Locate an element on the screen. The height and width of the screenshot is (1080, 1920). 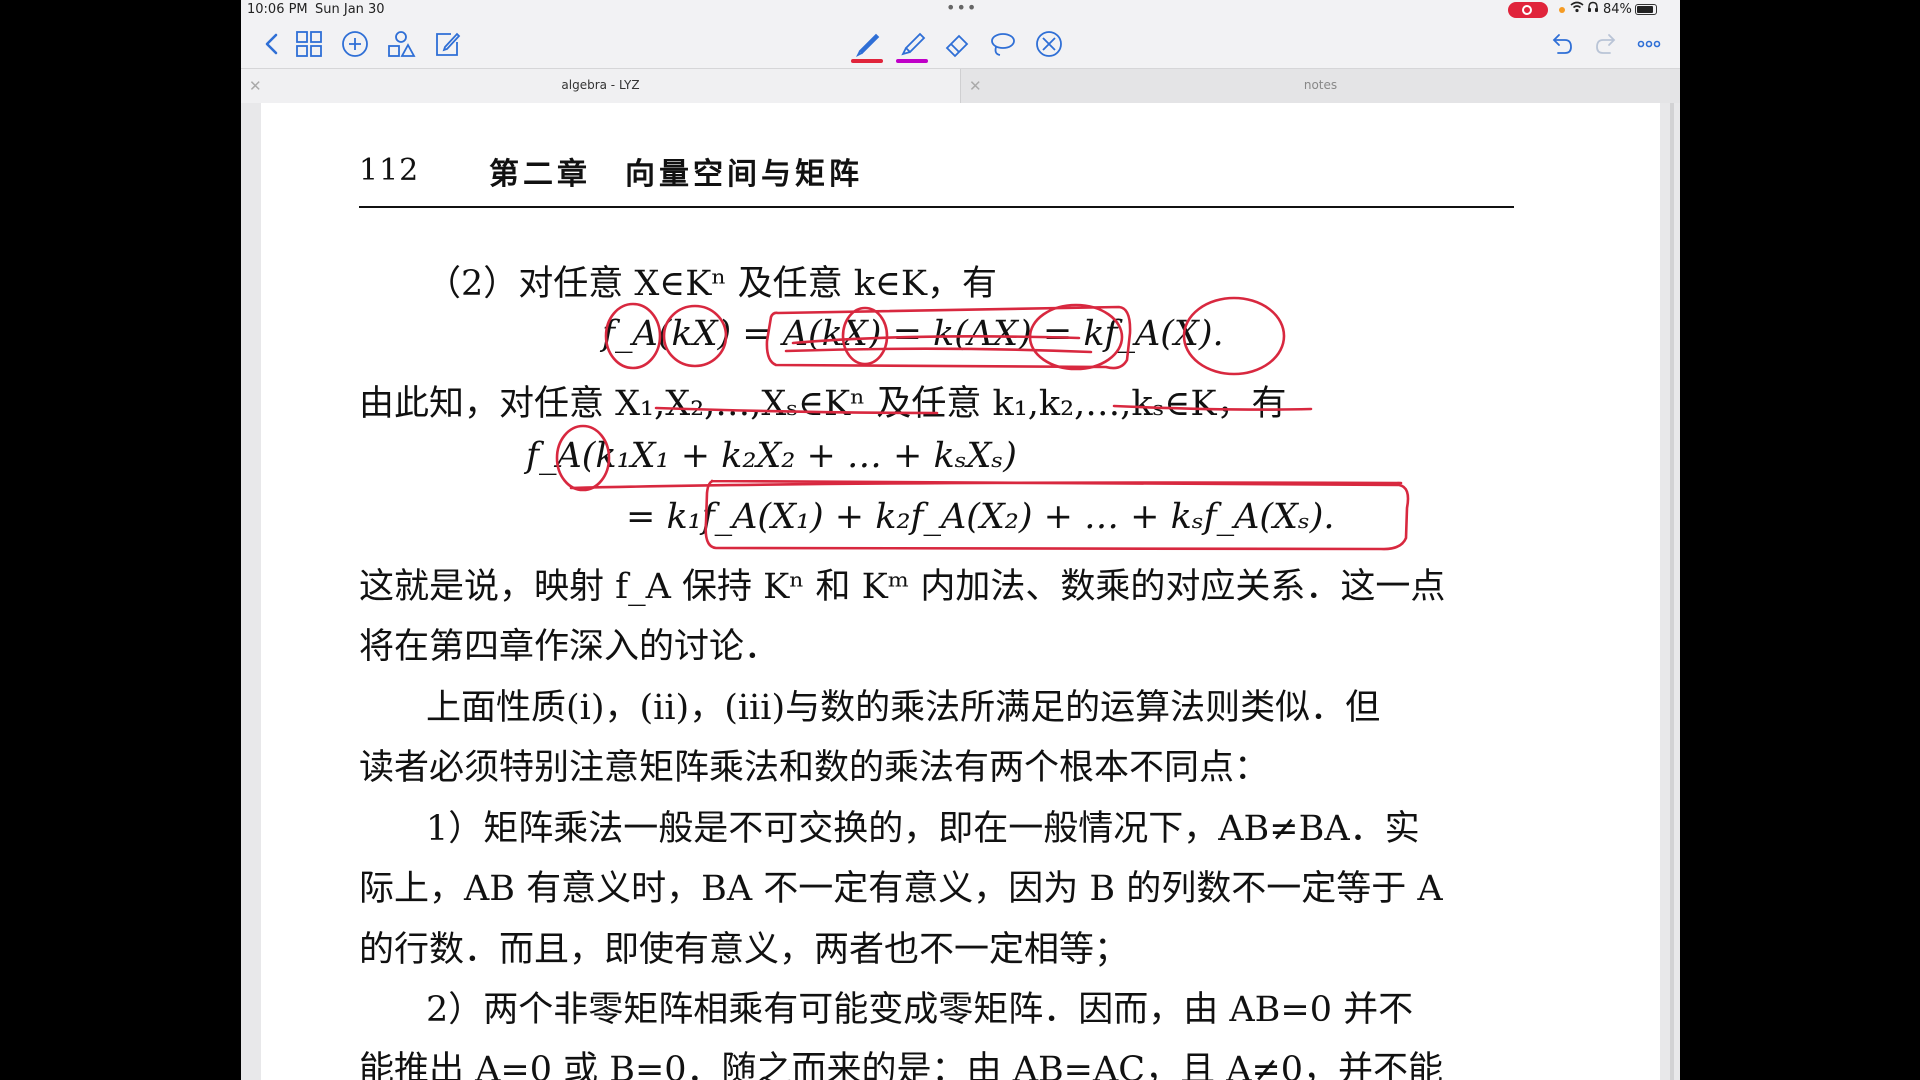
equation-line: f_A(k₁X₁ + k₂X₂ + … + kₛXₛ) is located at coordinates (771, 456).